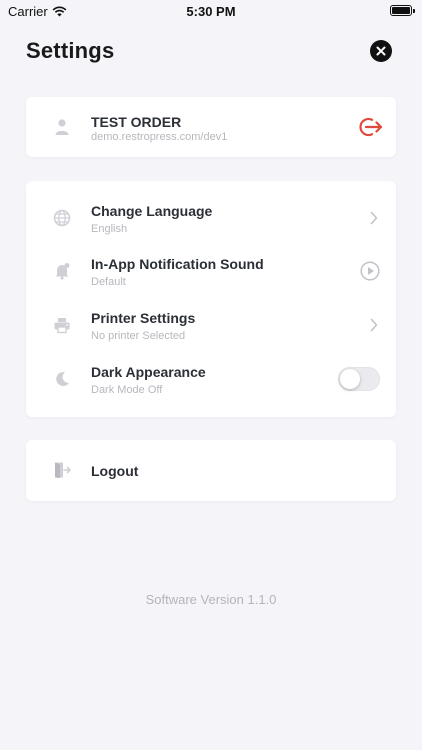  What do you see at coordinates (159, 137) in the screenshot?
I see `account-url: demo.restropress.com/dev1` at bounding box center [159, 137].